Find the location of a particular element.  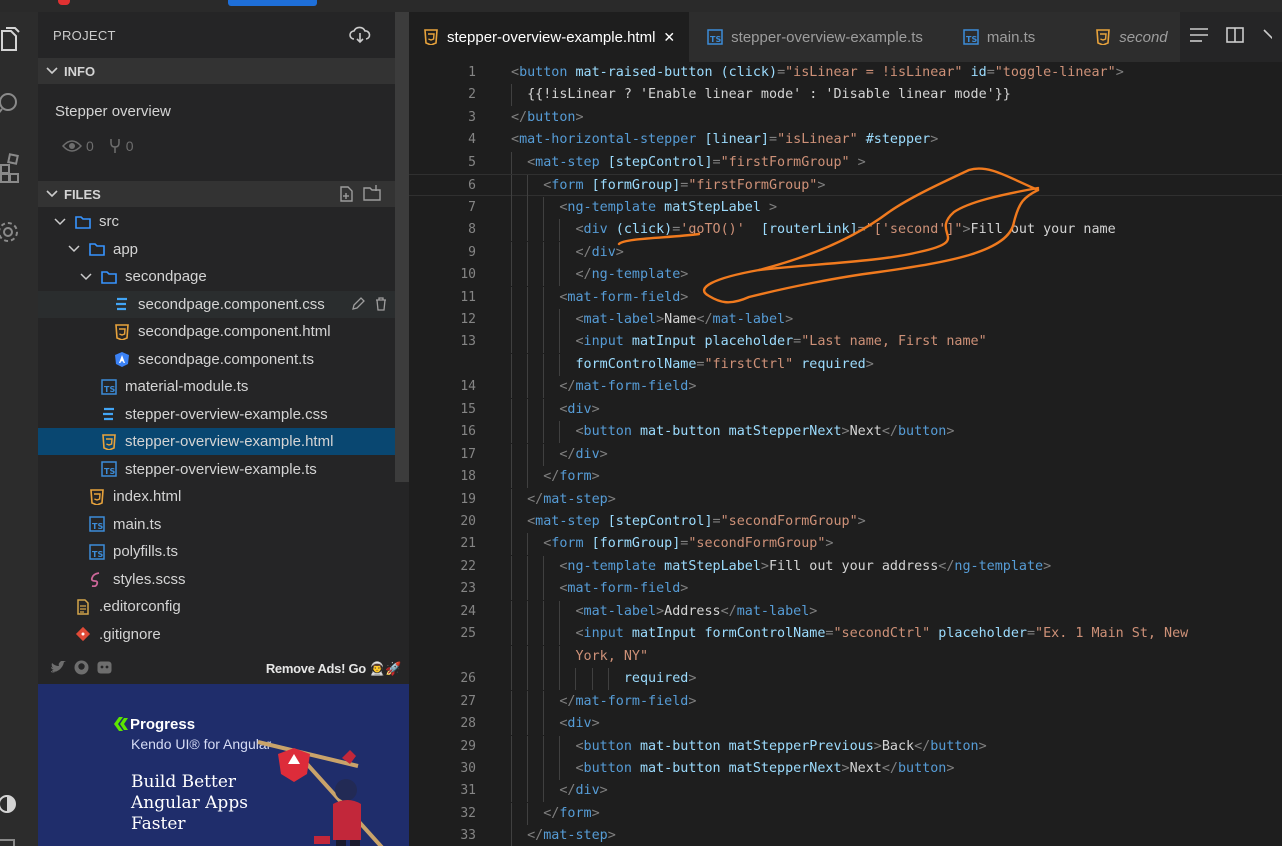

tree-file: secondpage.component.html is located at coordinates (216, 331).